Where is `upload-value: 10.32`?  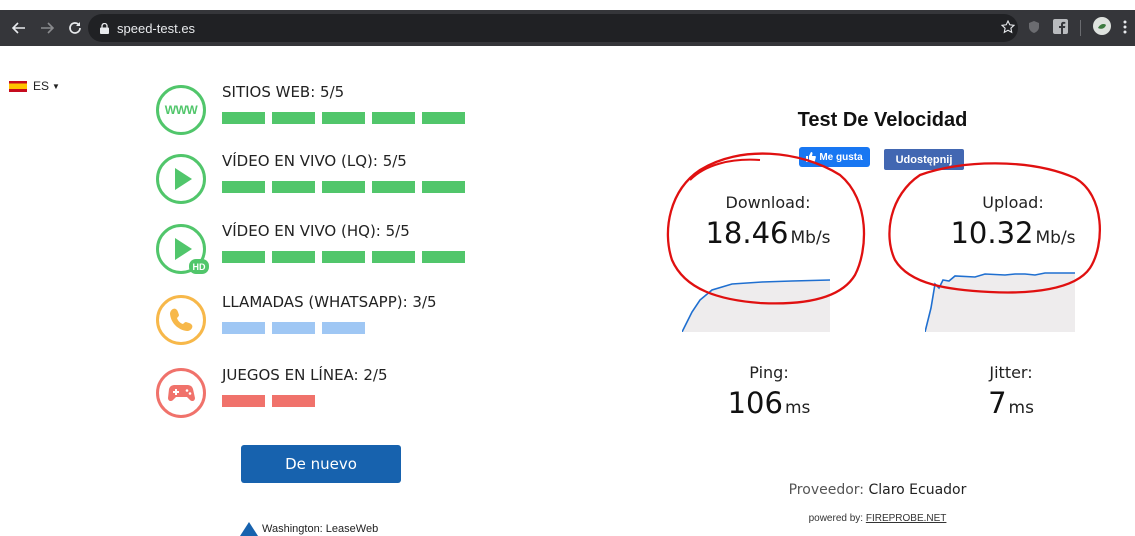 upload-value: 10.32 is located at coordinates (992, 233).